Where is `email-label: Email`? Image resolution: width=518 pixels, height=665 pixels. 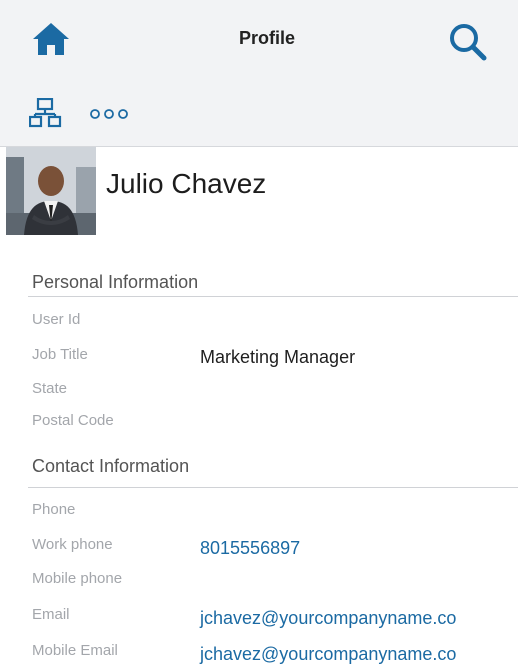
email-label: Email is located at coordinates (51, 614).